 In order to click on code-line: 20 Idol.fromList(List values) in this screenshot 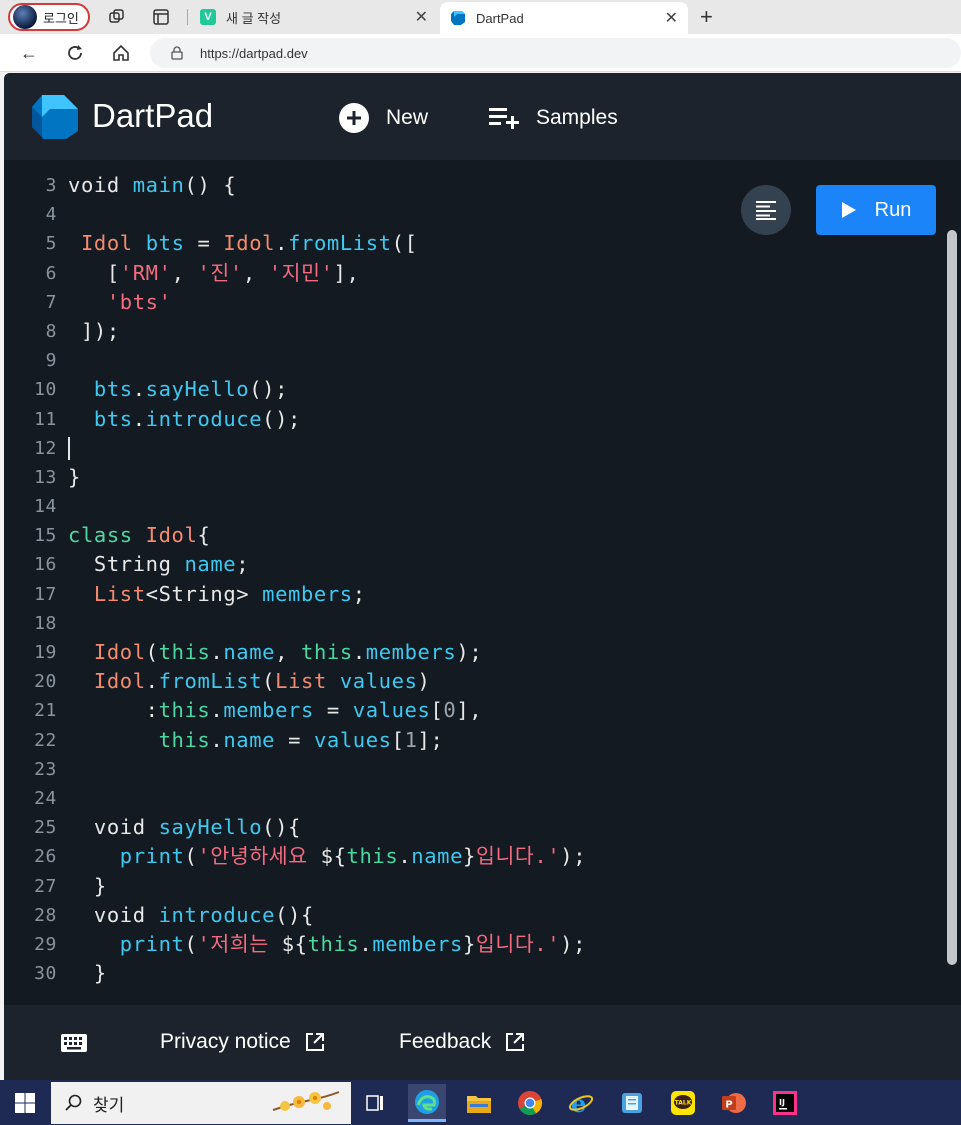, I will do `click(474, 681)`.